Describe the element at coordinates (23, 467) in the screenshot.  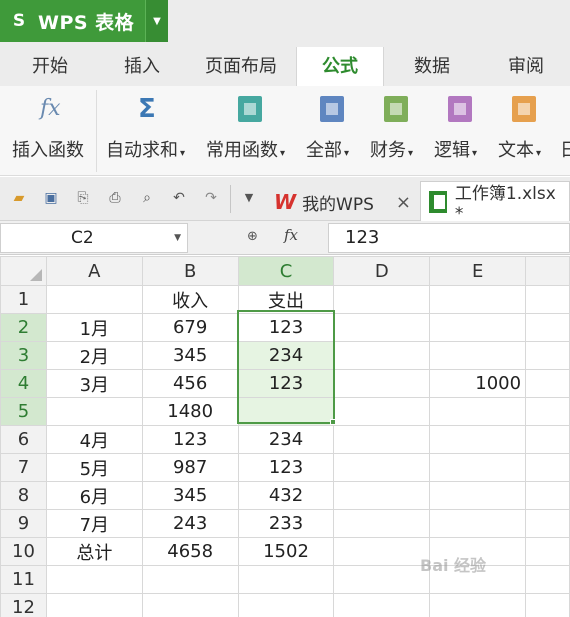
I see `row-header: 7` at that location.